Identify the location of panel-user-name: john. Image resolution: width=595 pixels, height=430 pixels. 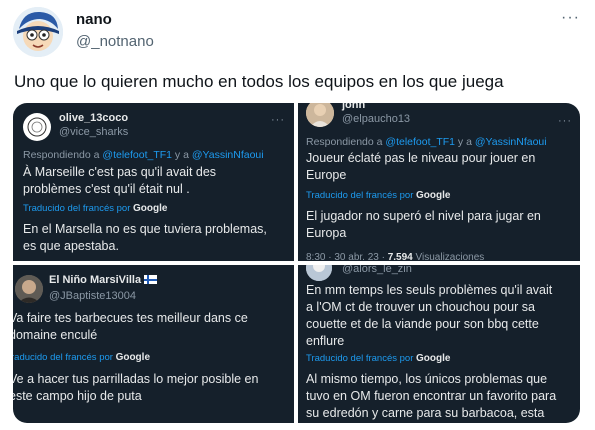
(354, 107).